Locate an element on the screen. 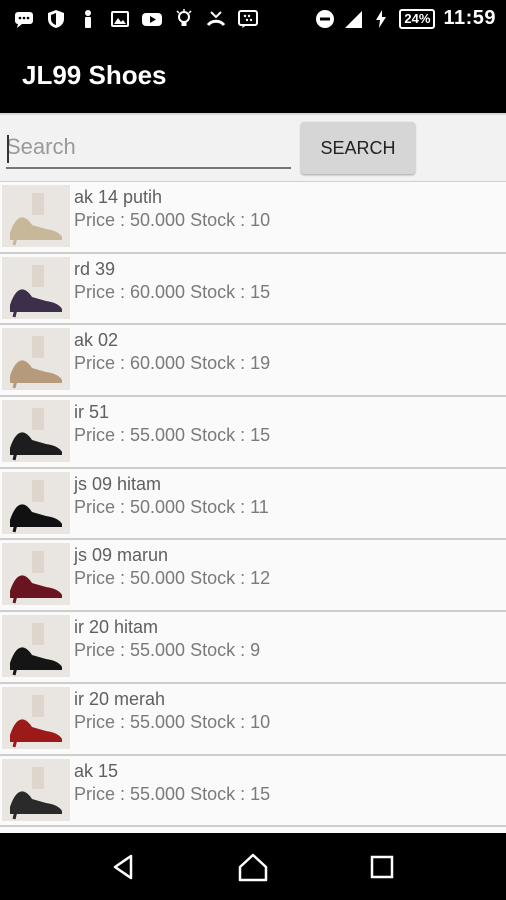 Image resolution: width=506 pixels, height=900 pixels. product-info: ak 14 putih Price : 50.000 Stock : 10 is located at coordinates (171, 207).